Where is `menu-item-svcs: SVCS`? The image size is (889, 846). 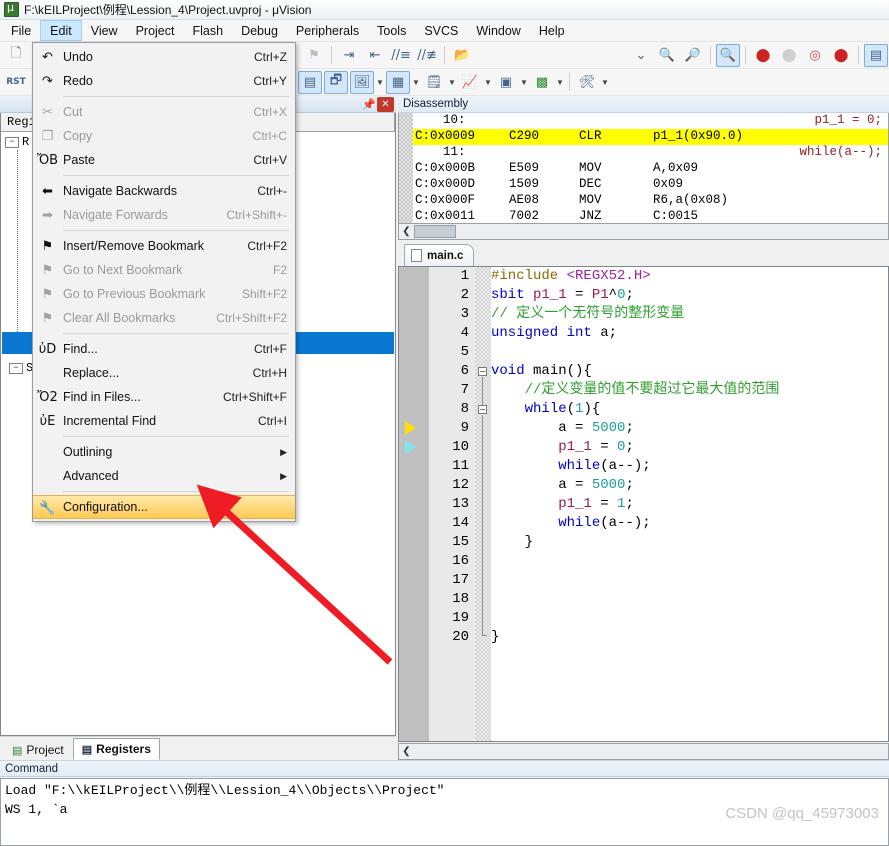 menu-item-svcs: SVCS is located at coordinates (441, 30).